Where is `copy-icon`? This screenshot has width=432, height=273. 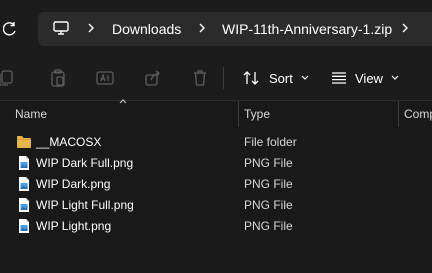 copy-icon is located at coordinates (8, 78).